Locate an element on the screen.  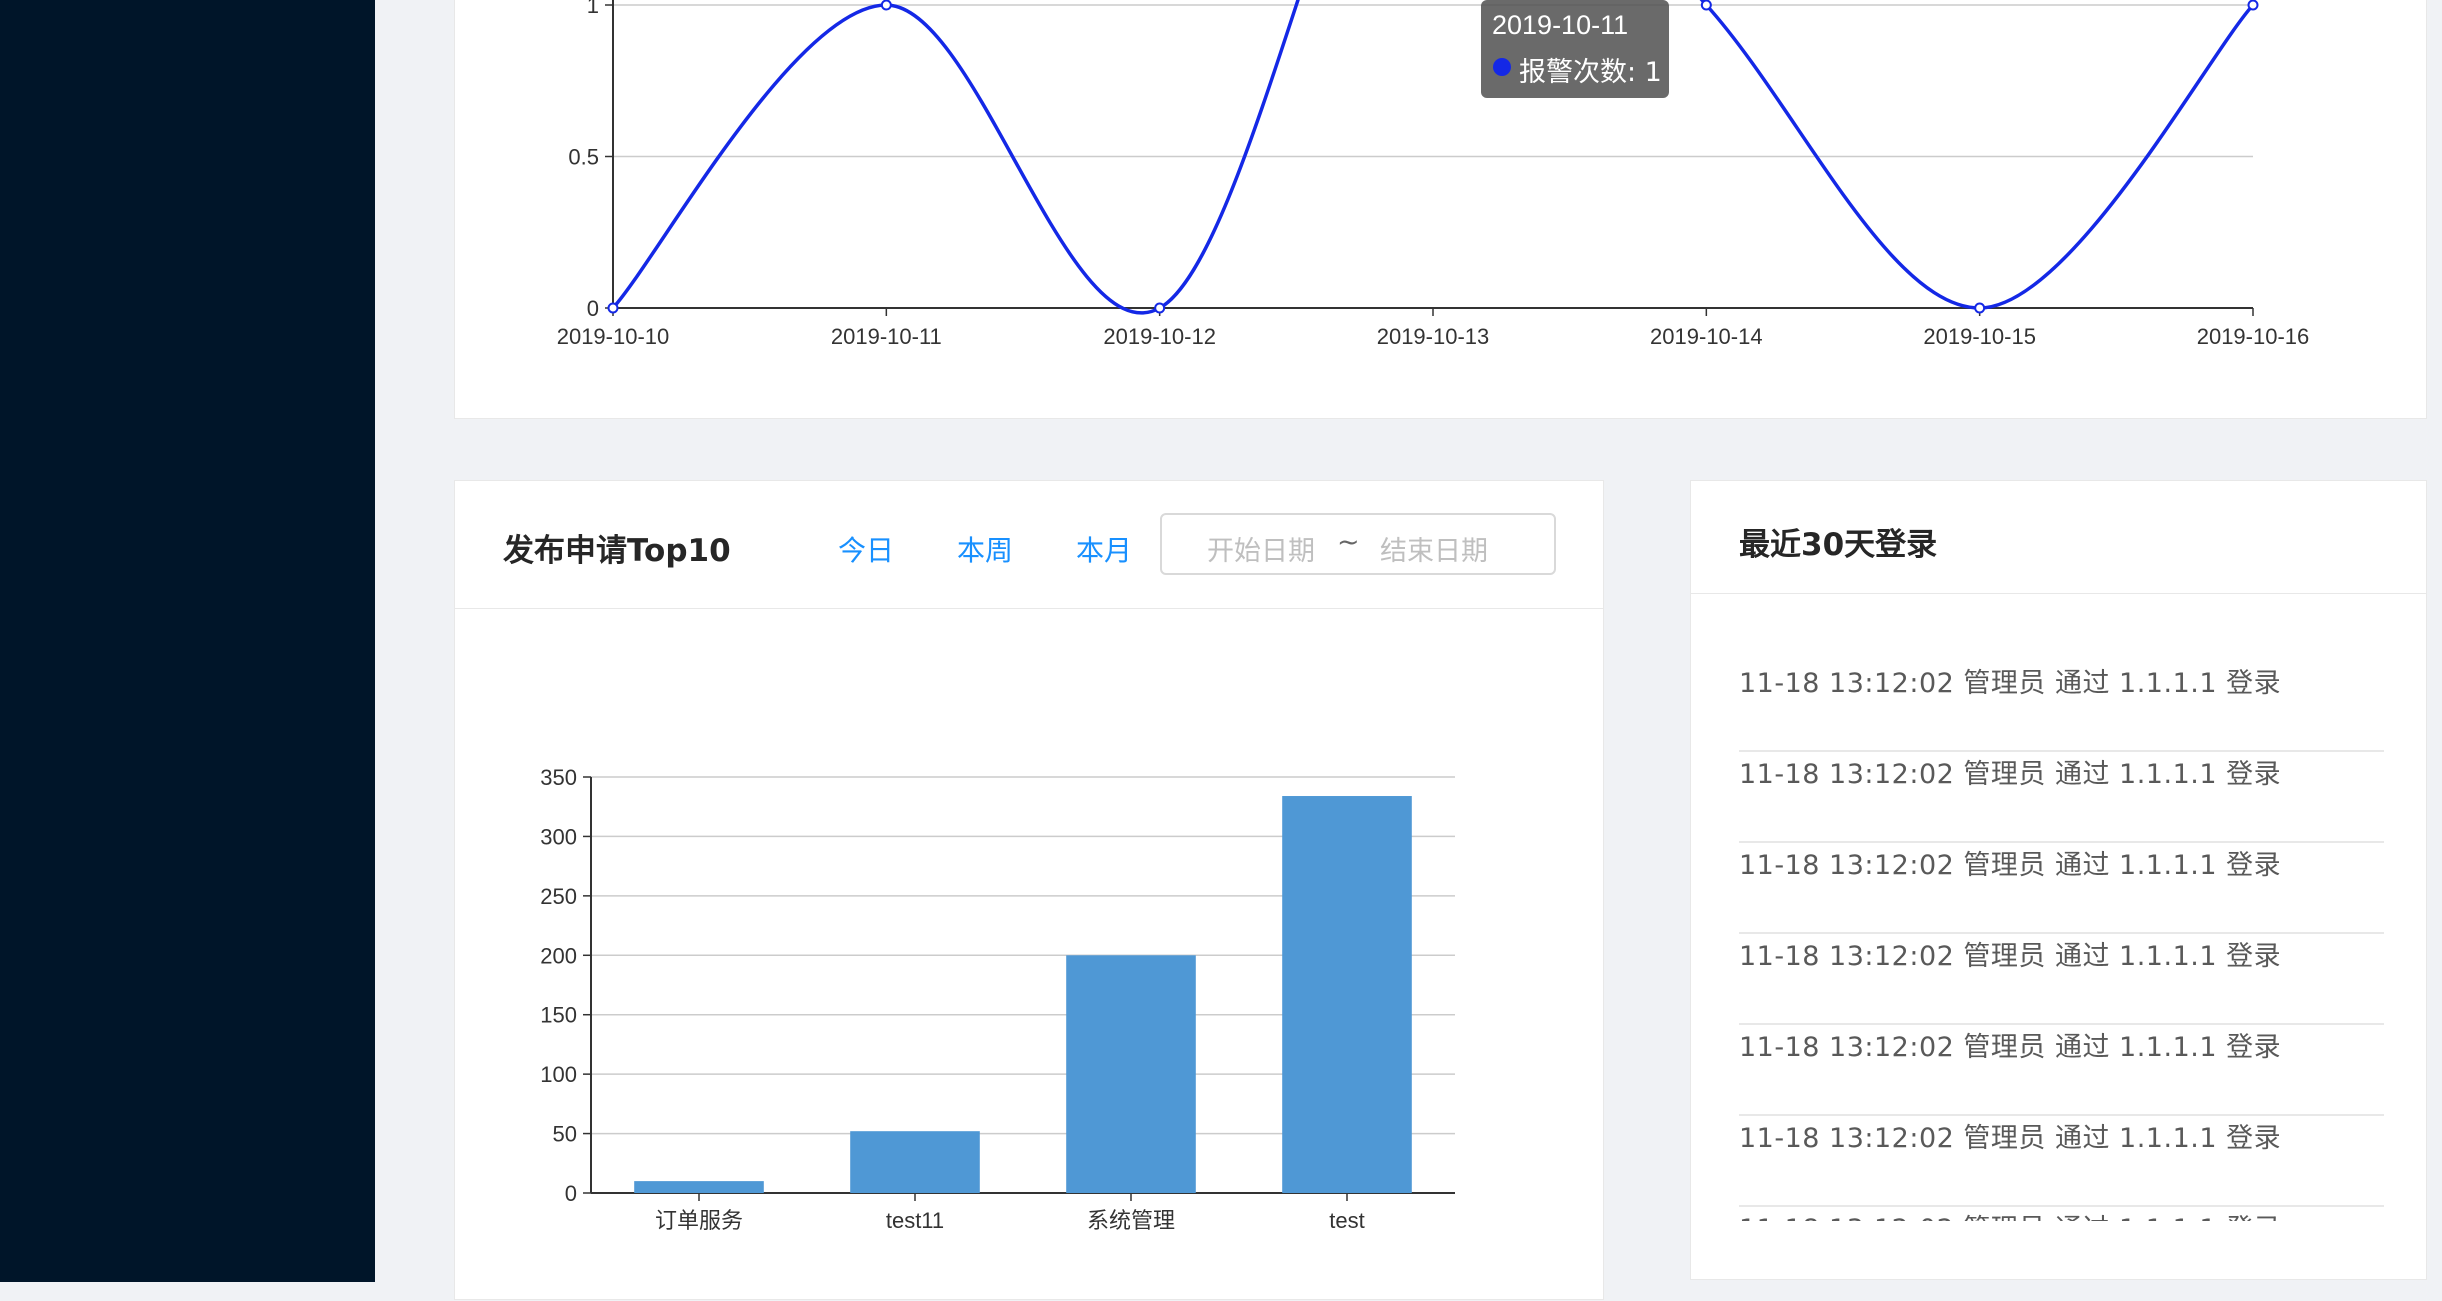
y-tick-label: 100 is located at coordinates (558, 1074).